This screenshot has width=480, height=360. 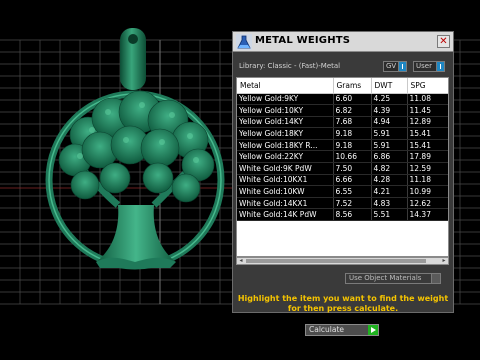 I want to click on gv-toggle: GV, so click(x=395, y=66).